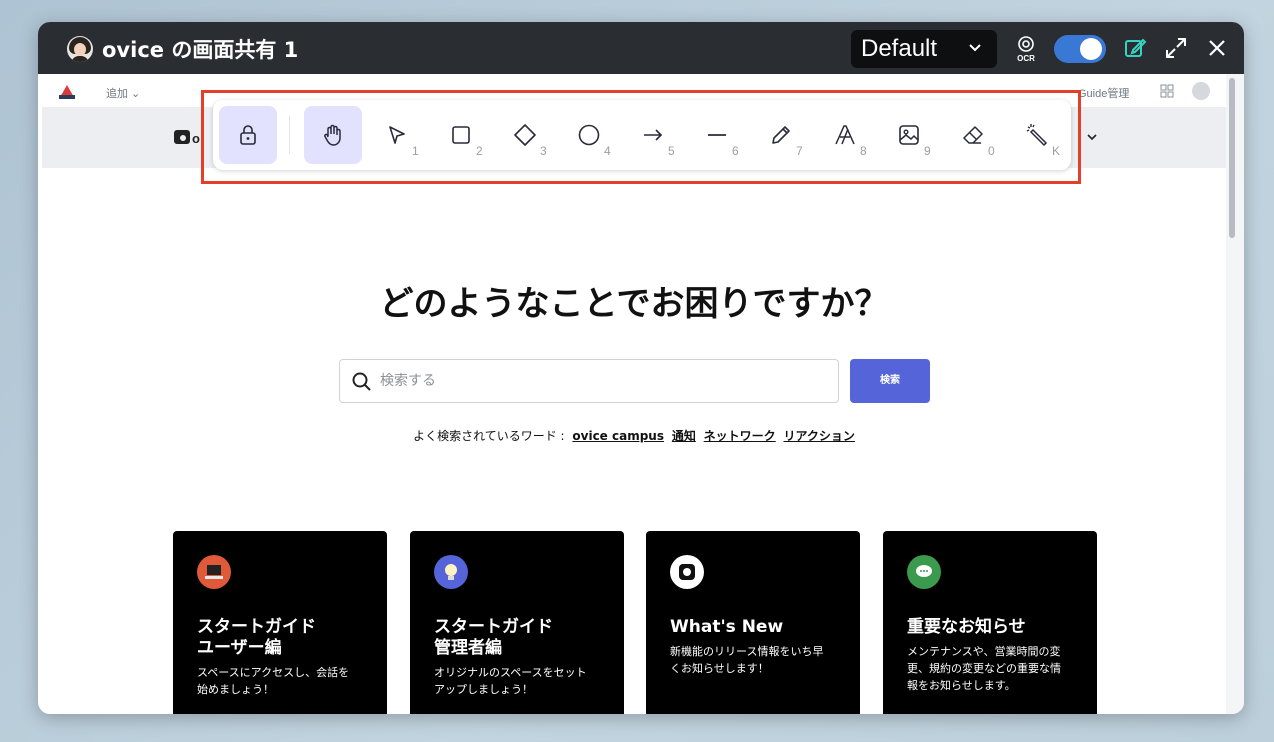  I want to click on card-description: メンテナンスや、営業時間の変 更、規約の変更などの重要な情 報をお知らせします。, so click(984, 668).